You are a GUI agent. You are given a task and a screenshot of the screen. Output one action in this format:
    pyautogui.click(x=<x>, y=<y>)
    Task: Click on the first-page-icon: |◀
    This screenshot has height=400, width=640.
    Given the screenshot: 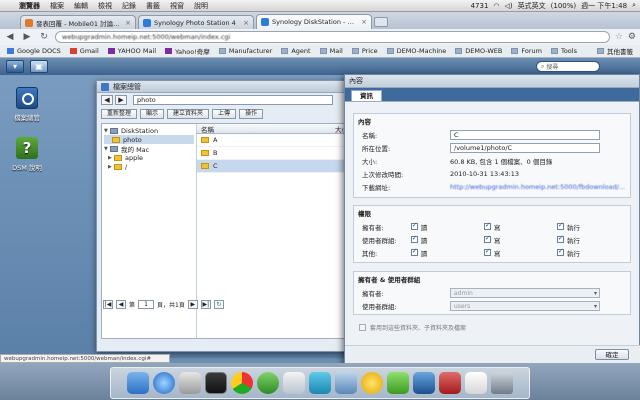 What is the action you would take?
    pyautogui.click(x=108, y=304)
    